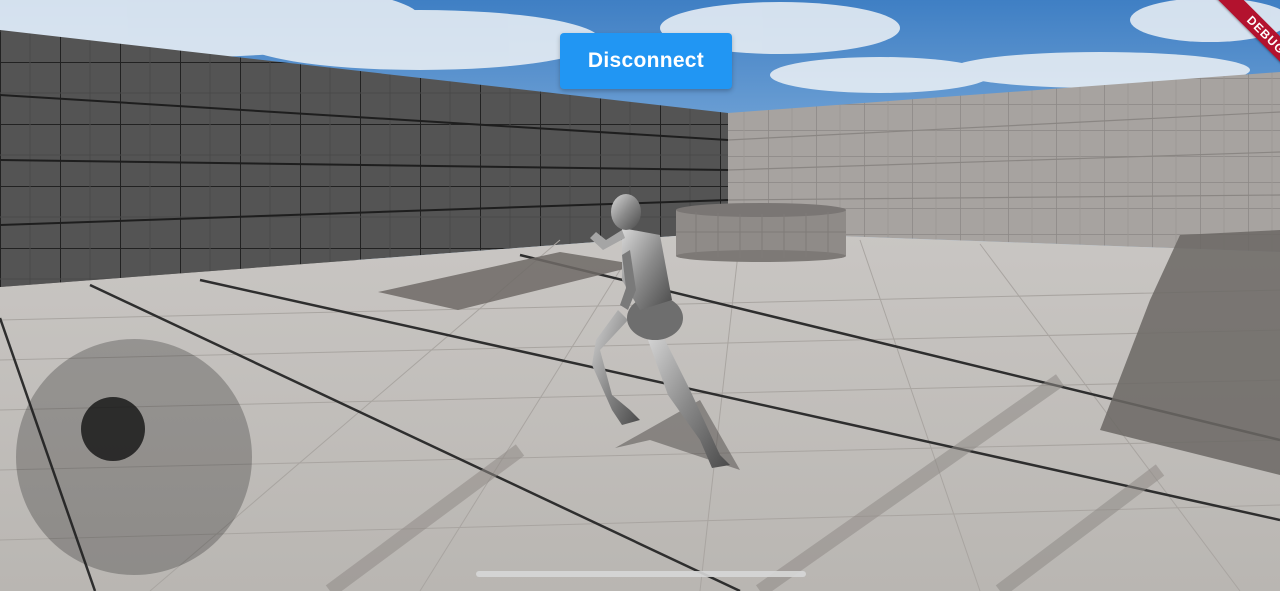 This screenshot has height=591, width=1280. I want to click on disconnect-button: Disconnect, so click(646, 61).